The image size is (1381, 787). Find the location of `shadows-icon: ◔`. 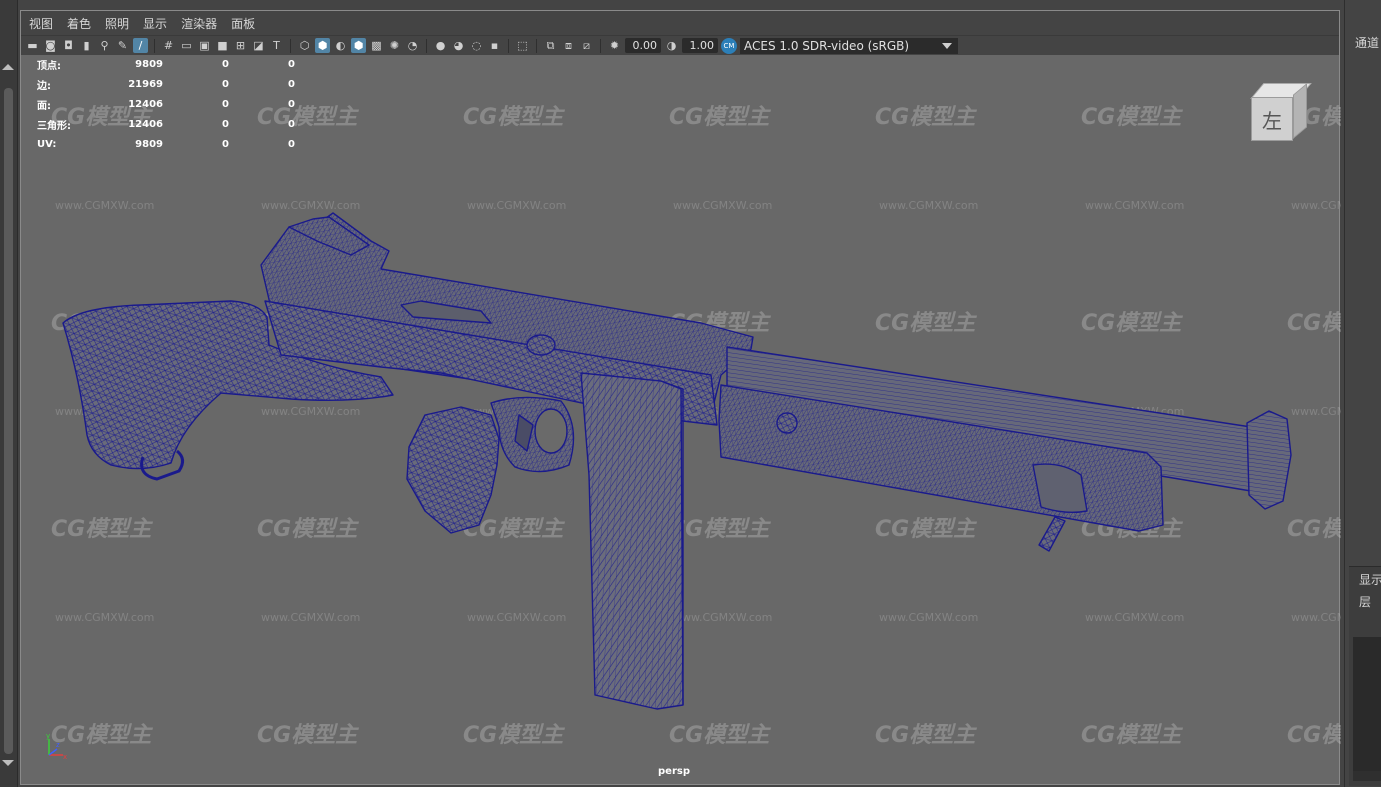

shadows-icon: ◔ is located at coordinates (412, 45).